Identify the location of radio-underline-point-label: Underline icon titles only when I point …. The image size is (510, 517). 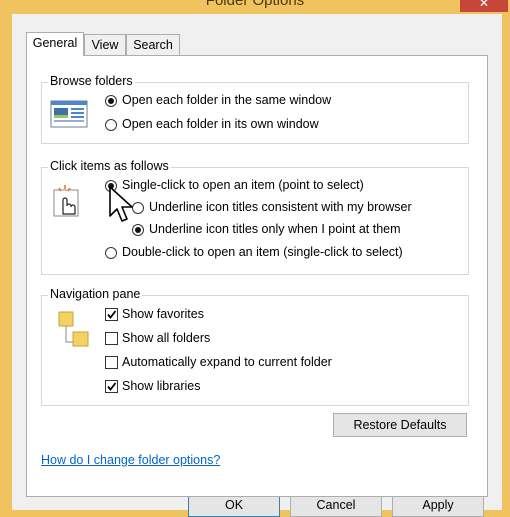
(275, 229).